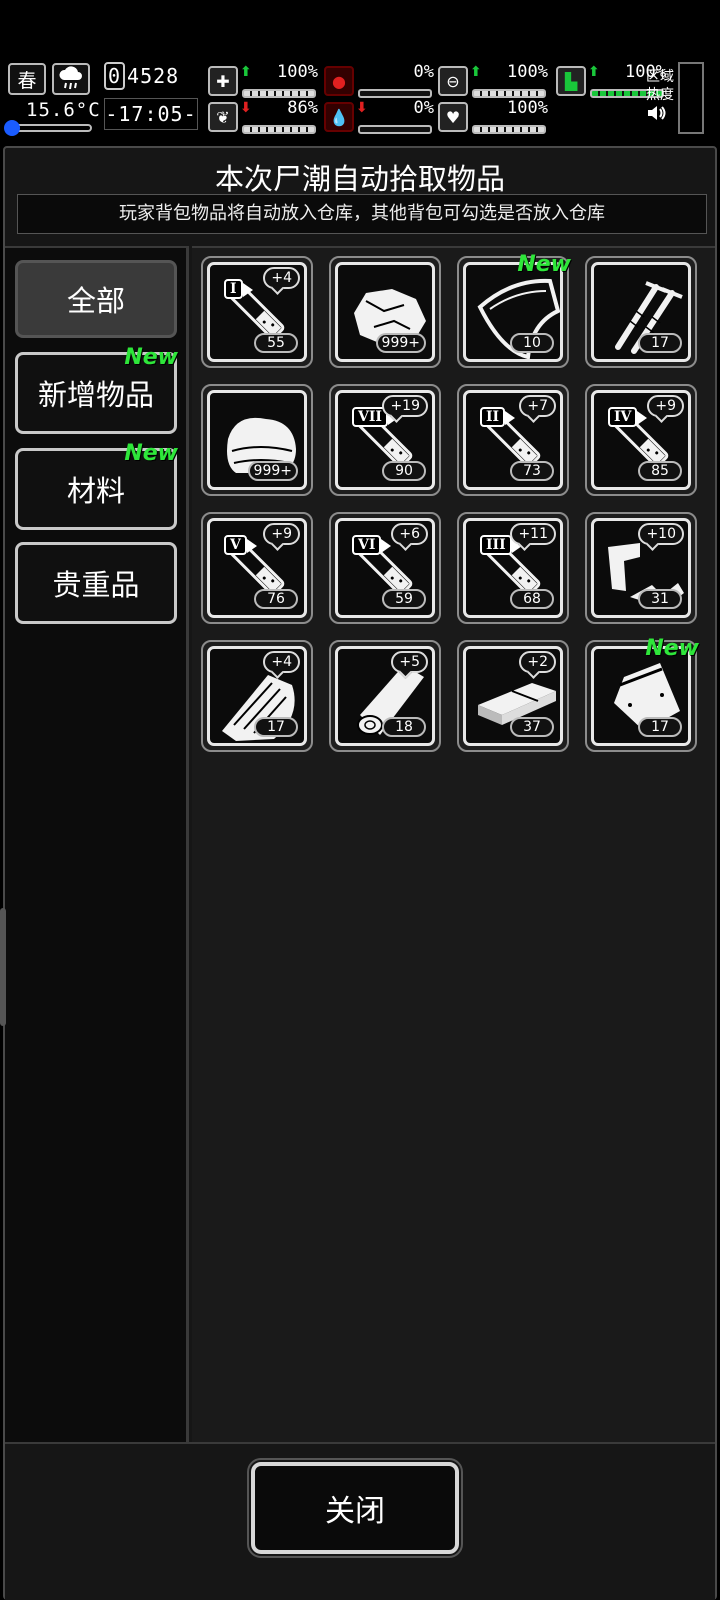 The width and height of the screenshot is (720, 1600). I want to click on day-value: 4528, so click(153, 76).